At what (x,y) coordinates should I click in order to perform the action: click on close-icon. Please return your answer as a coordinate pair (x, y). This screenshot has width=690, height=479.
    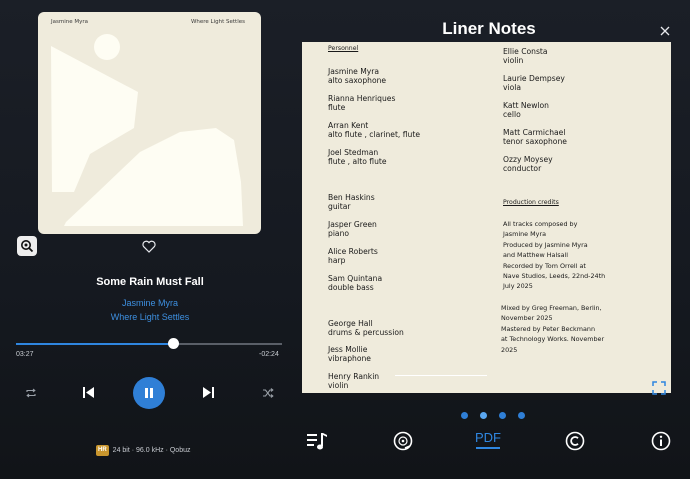
    Looking at the image, I should click on (665, 31).